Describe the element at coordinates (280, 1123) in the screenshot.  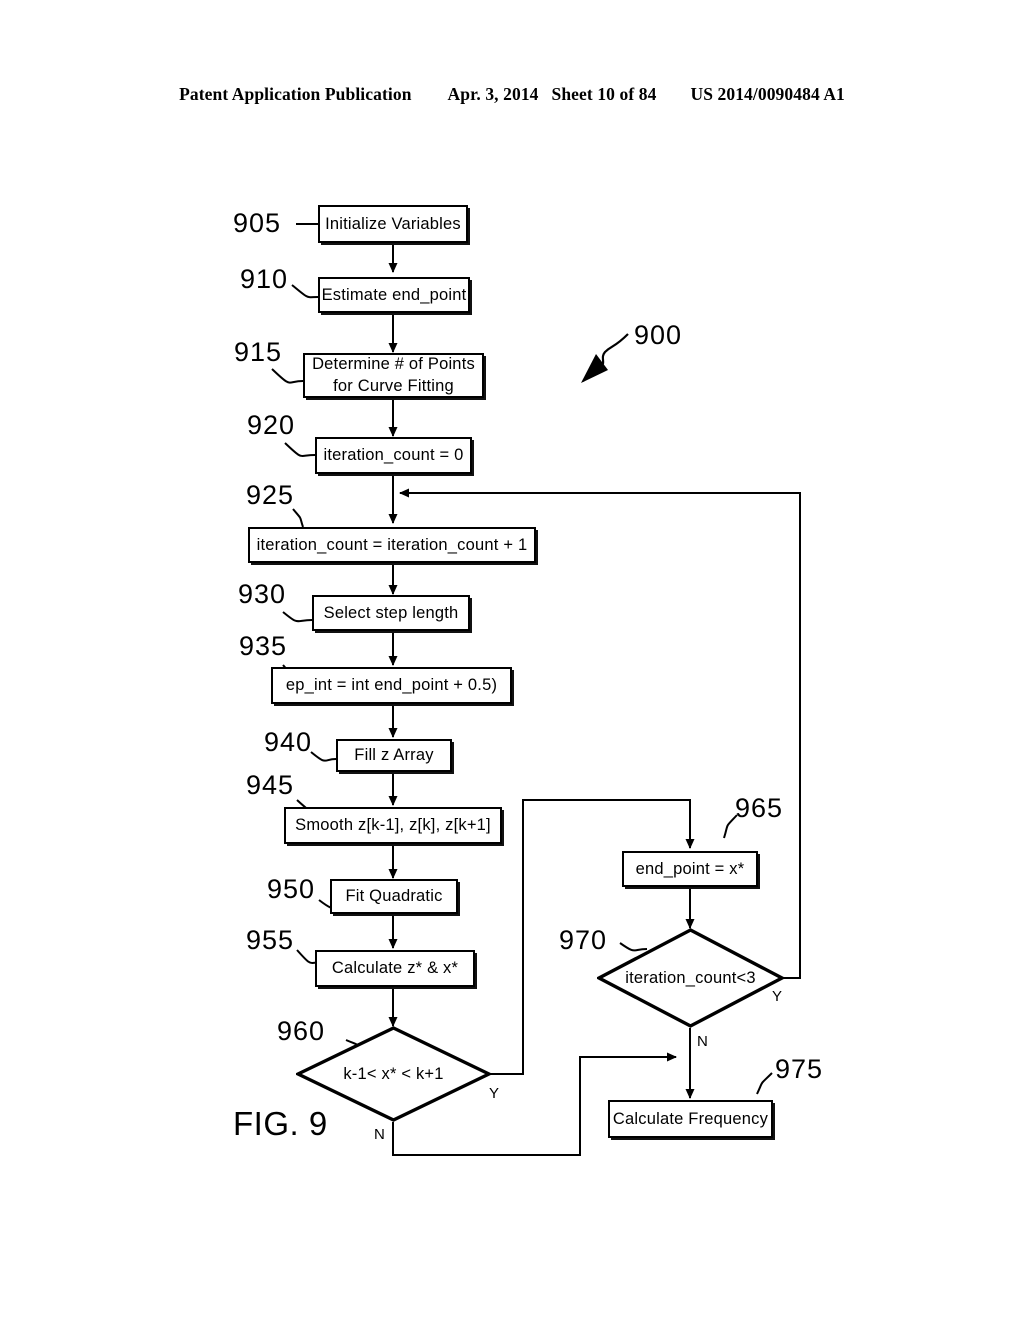
I see `figure-caption: FIG. 9` at that location.